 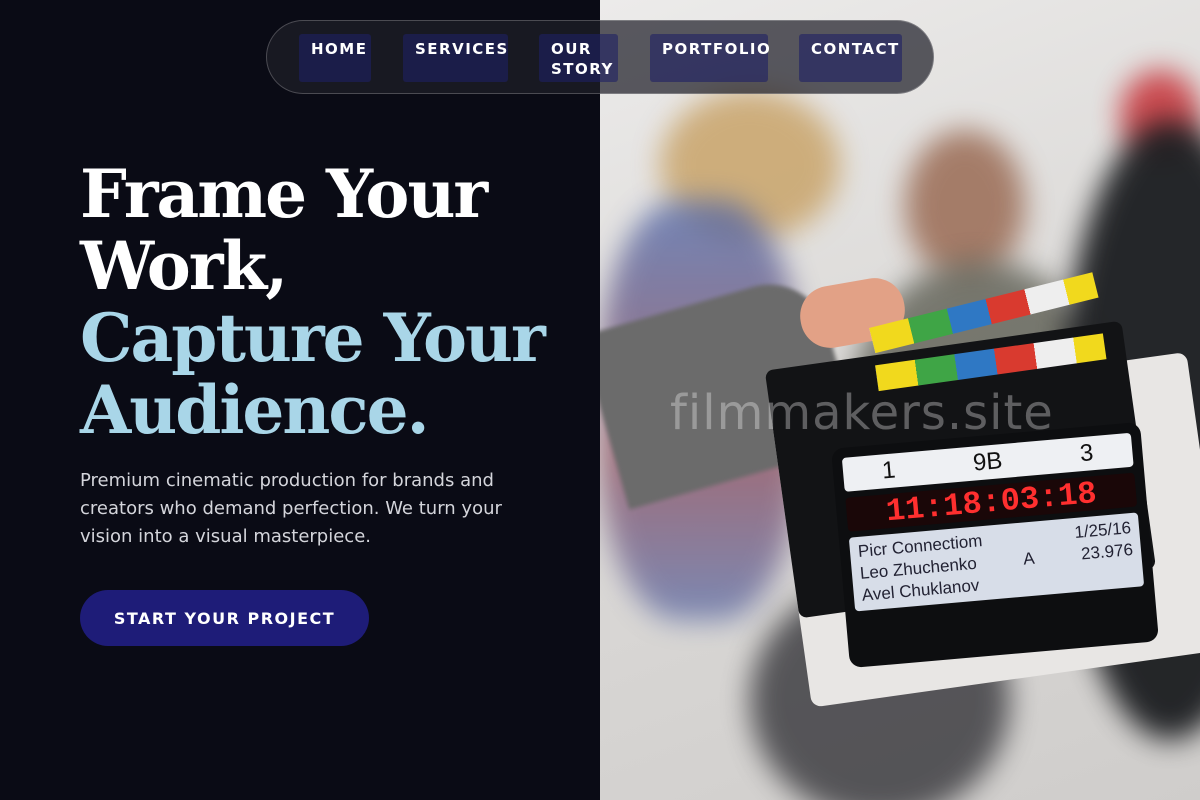 I want to click on slate-cam-letter: A, so click(x=1029, y=558).